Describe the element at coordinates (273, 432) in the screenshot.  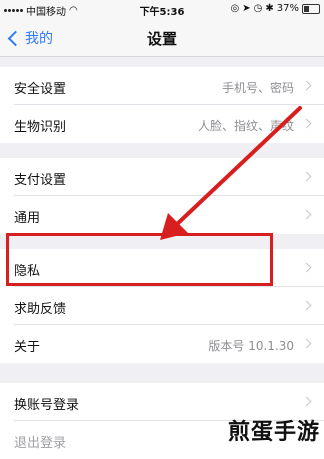
I see `watermark: 煎蛋手游` at that location.